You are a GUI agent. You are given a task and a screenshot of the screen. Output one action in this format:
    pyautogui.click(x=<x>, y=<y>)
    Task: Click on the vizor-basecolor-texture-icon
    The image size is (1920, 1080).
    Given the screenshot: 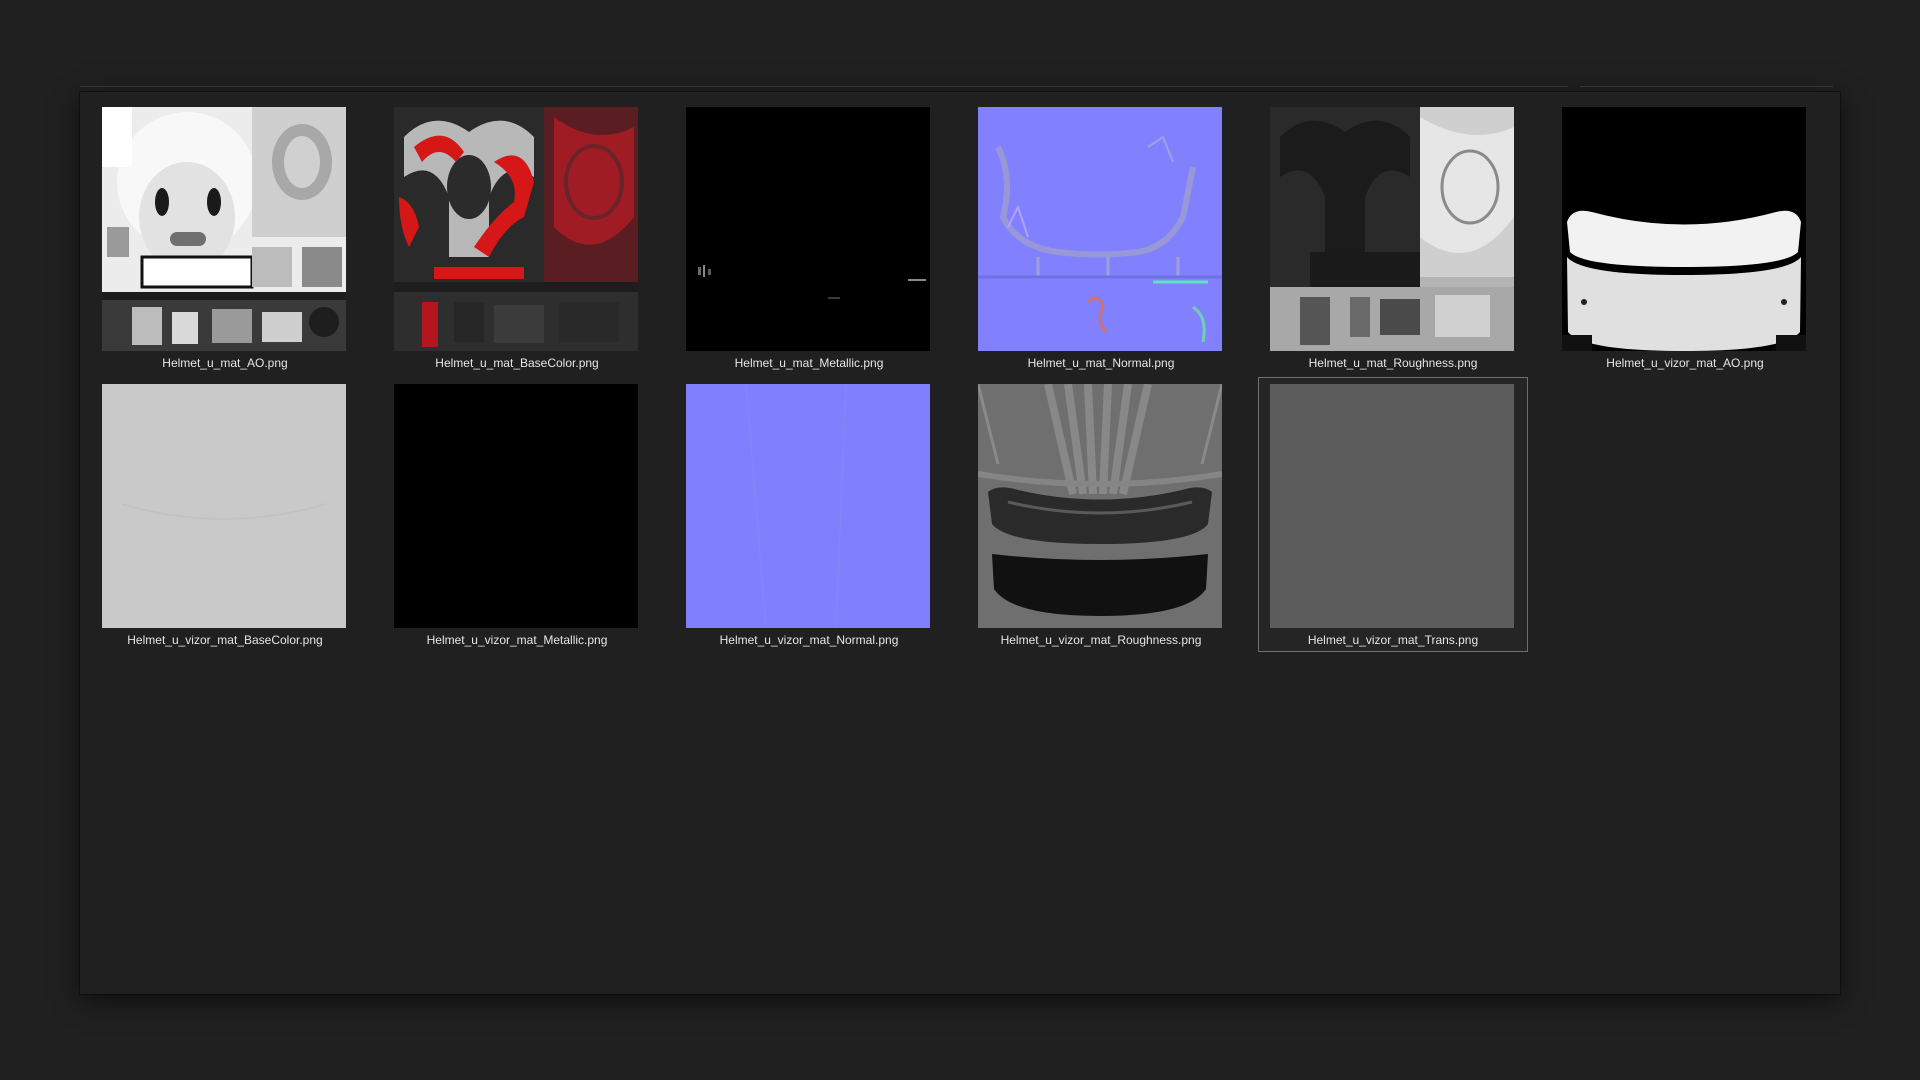 What is the action you would take?
    pyautogui.click(x=224, y=506)
    